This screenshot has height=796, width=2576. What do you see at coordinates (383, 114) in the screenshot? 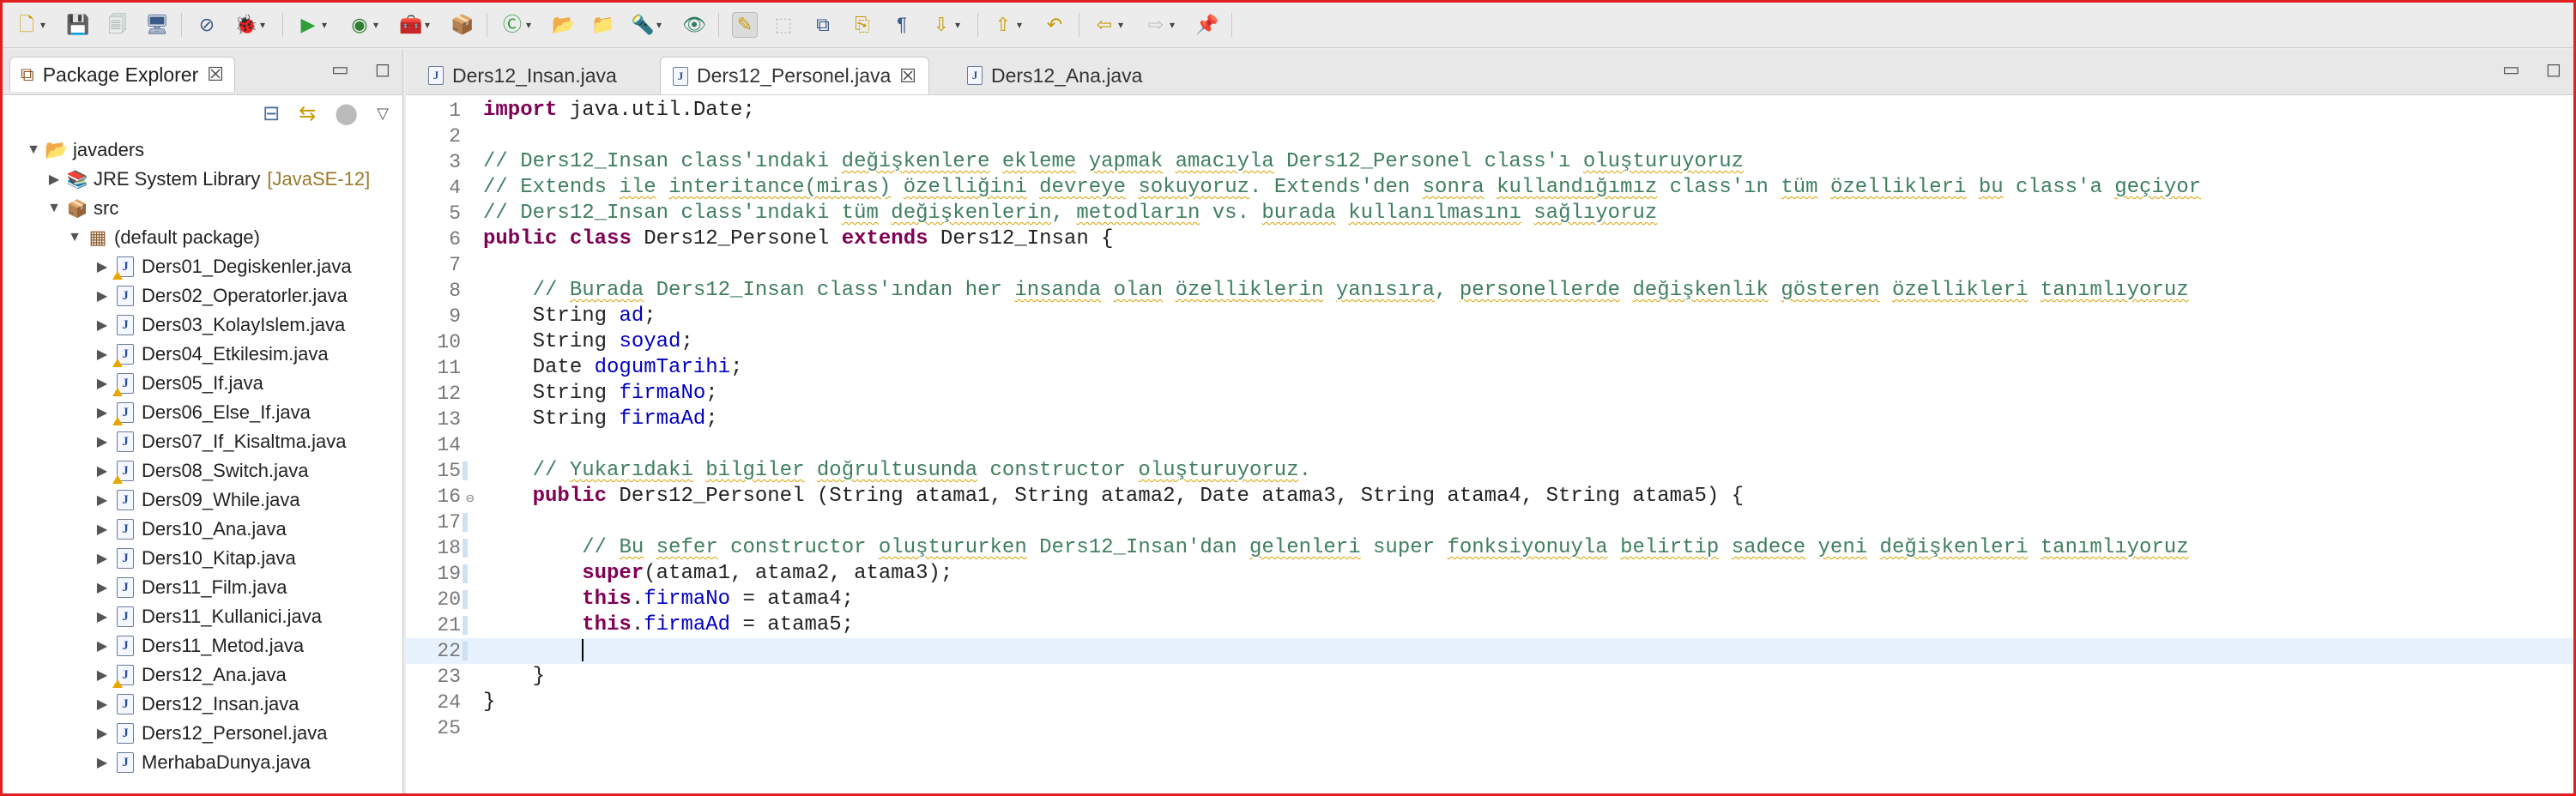
I see `view-menu-icon: ▽` at bounding box center [383, 114].